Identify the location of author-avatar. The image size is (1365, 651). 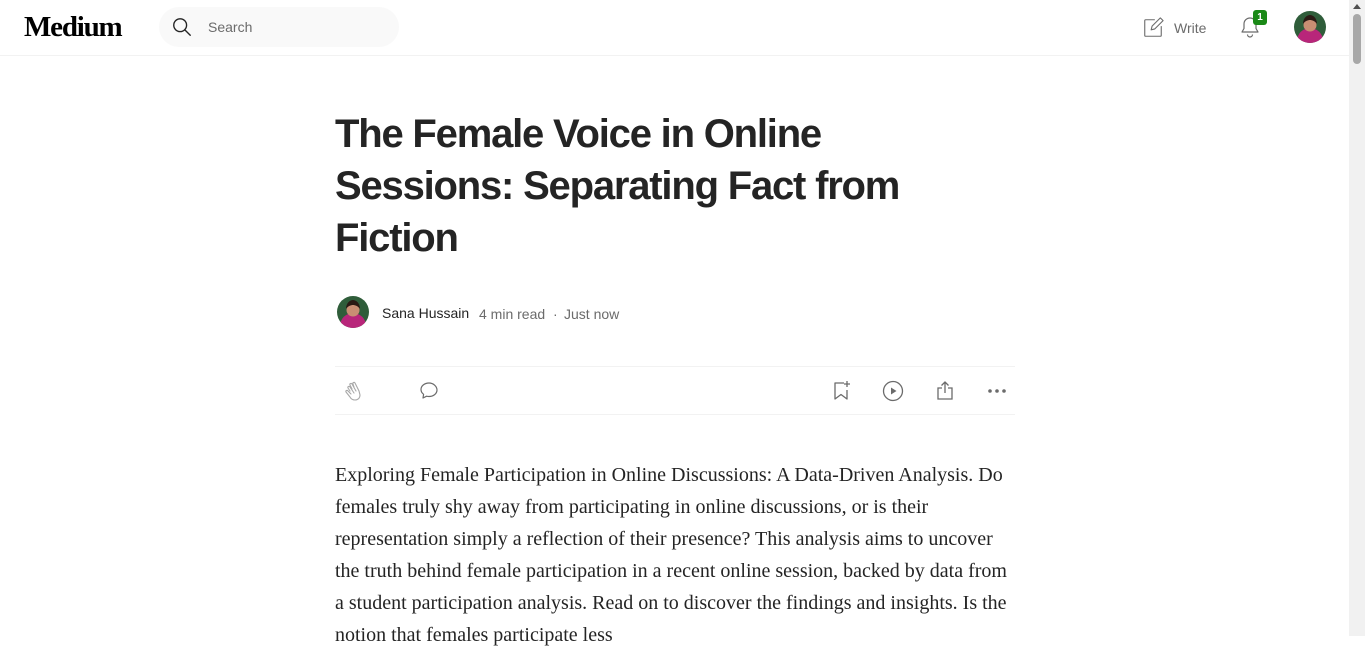
(353, 312).